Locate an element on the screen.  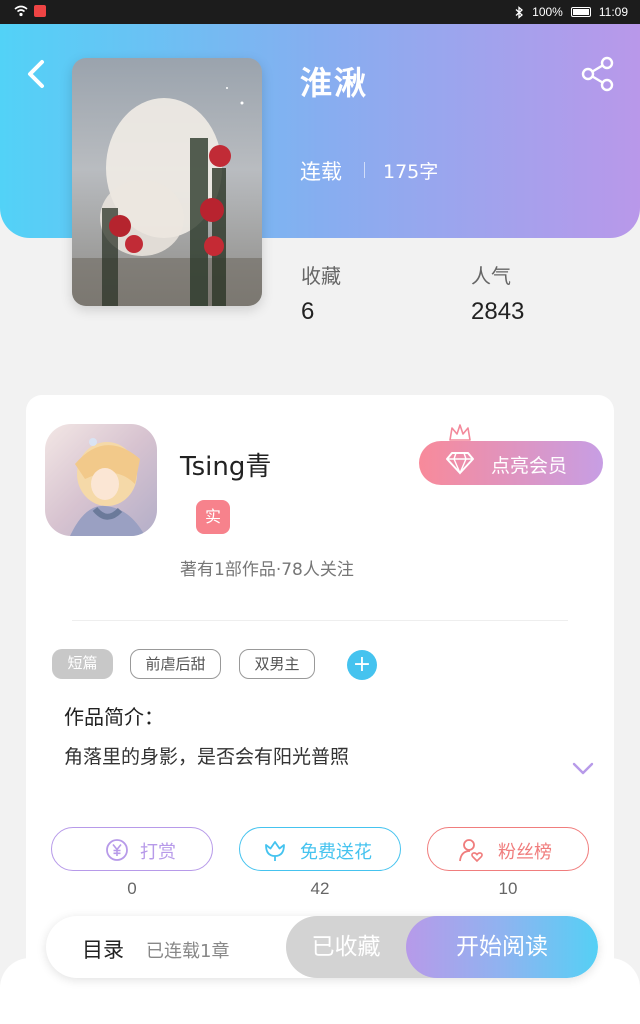
wifi-icon is located at coordinates (21, 11).